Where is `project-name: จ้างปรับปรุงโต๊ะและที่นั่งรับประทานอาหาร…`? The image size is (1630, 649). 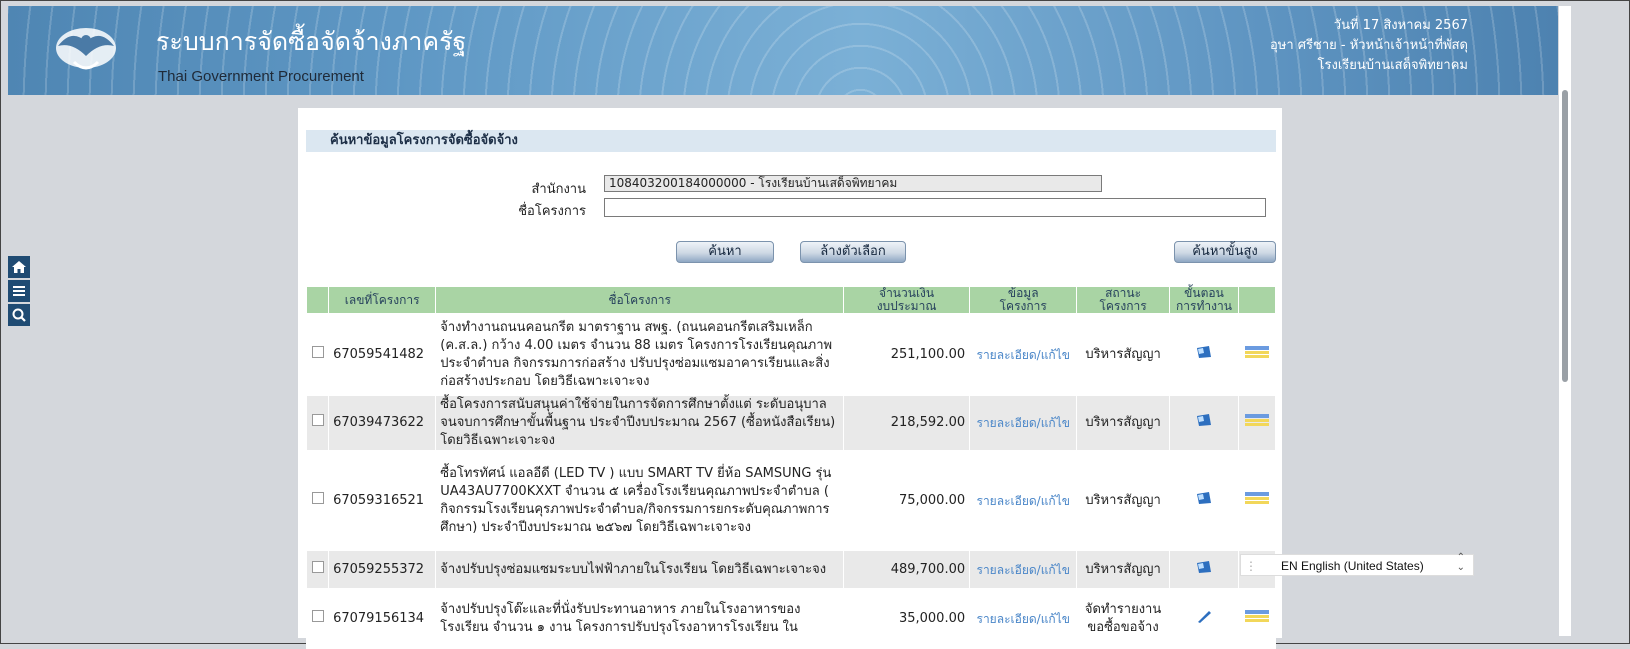
project-name: จ้างปรับปรุงโต๊ะและที่นั่งรับประทานอาหาร… is located at coordinates (640, 618).